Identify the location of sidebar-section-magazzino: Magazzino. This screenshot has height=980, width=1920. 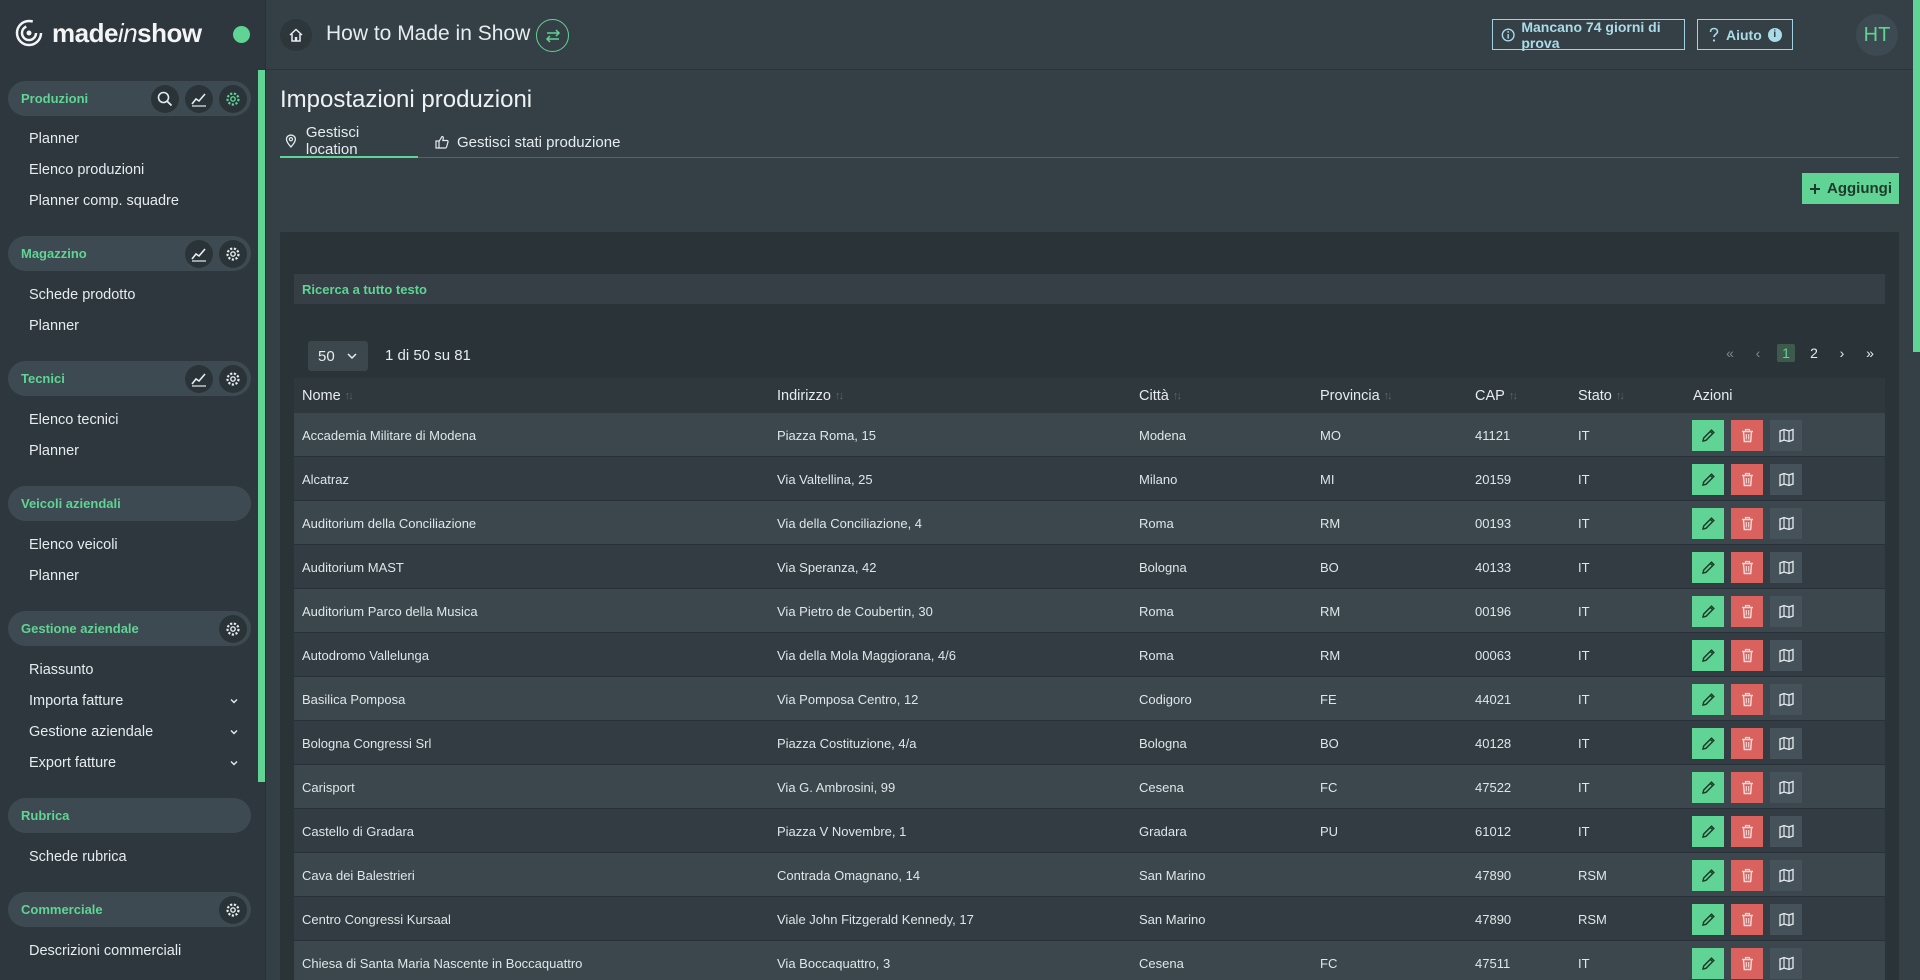
(129, 253).